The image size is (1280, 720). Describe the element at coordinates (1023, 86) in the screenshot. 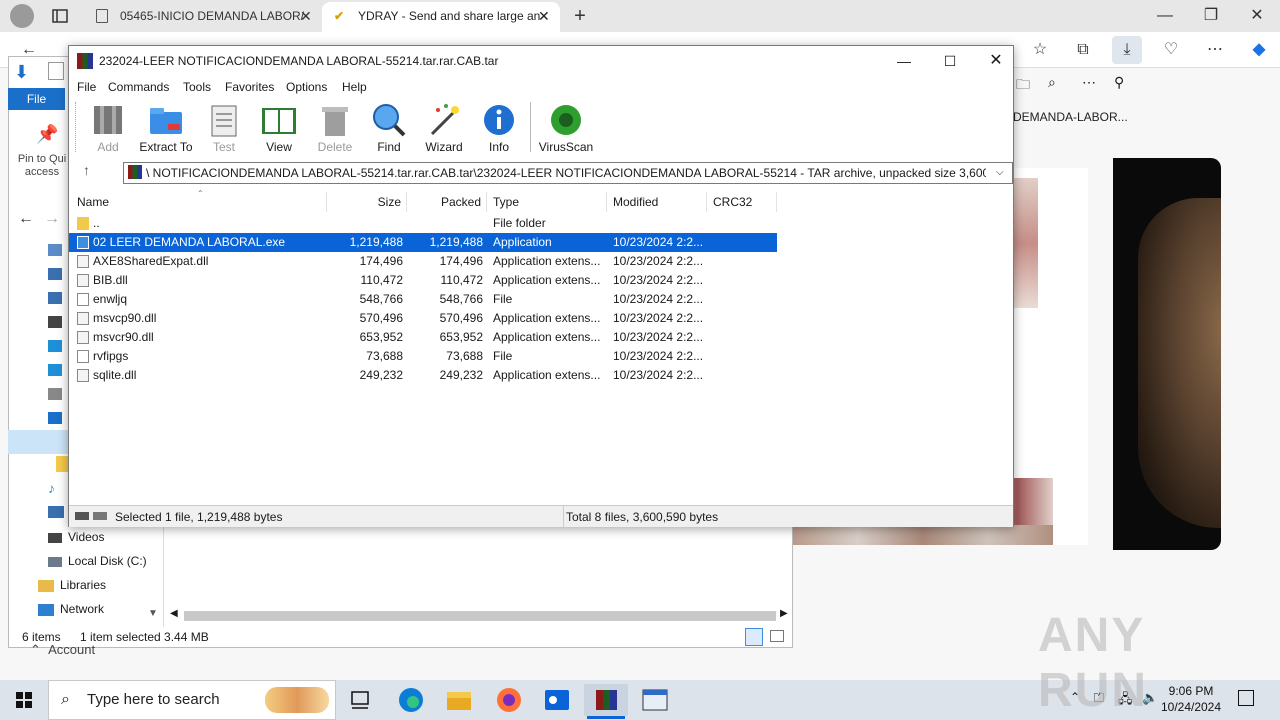

I see `folder-icon: 🗀` at that location.